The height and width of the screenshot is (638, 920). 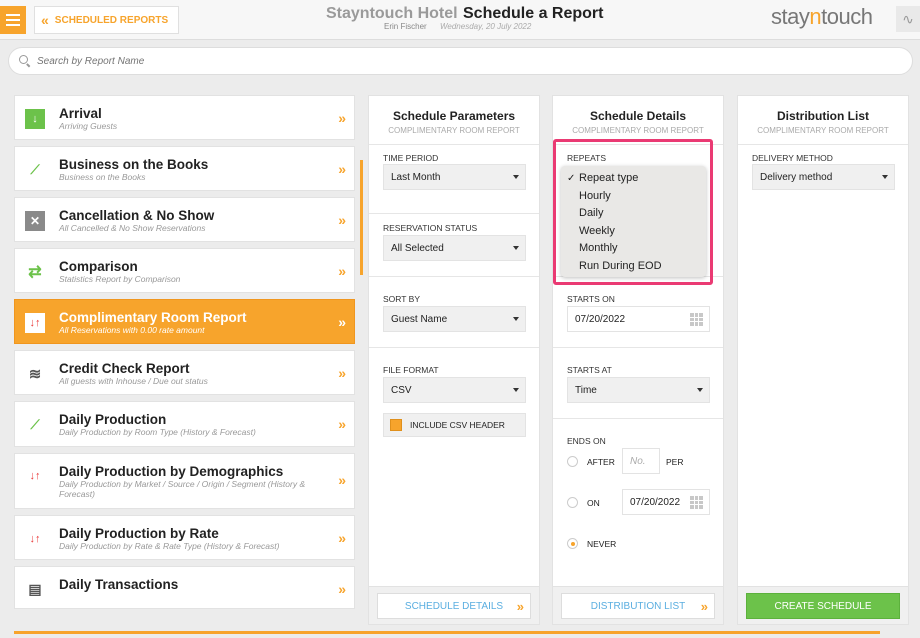 I want to click on panel-subheading: COMPLIMENTARY ROOM REPORT, so click(x=823, y=130).